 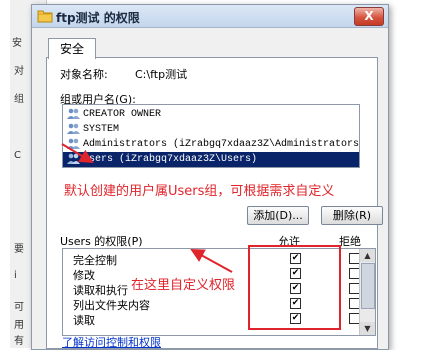 What do you see at coordinates (170, 159) in the screenshot?
I see `list-item-label: Users (iZrabgq7xdaaz3Z\Users)` at bounding box center [170, 159].